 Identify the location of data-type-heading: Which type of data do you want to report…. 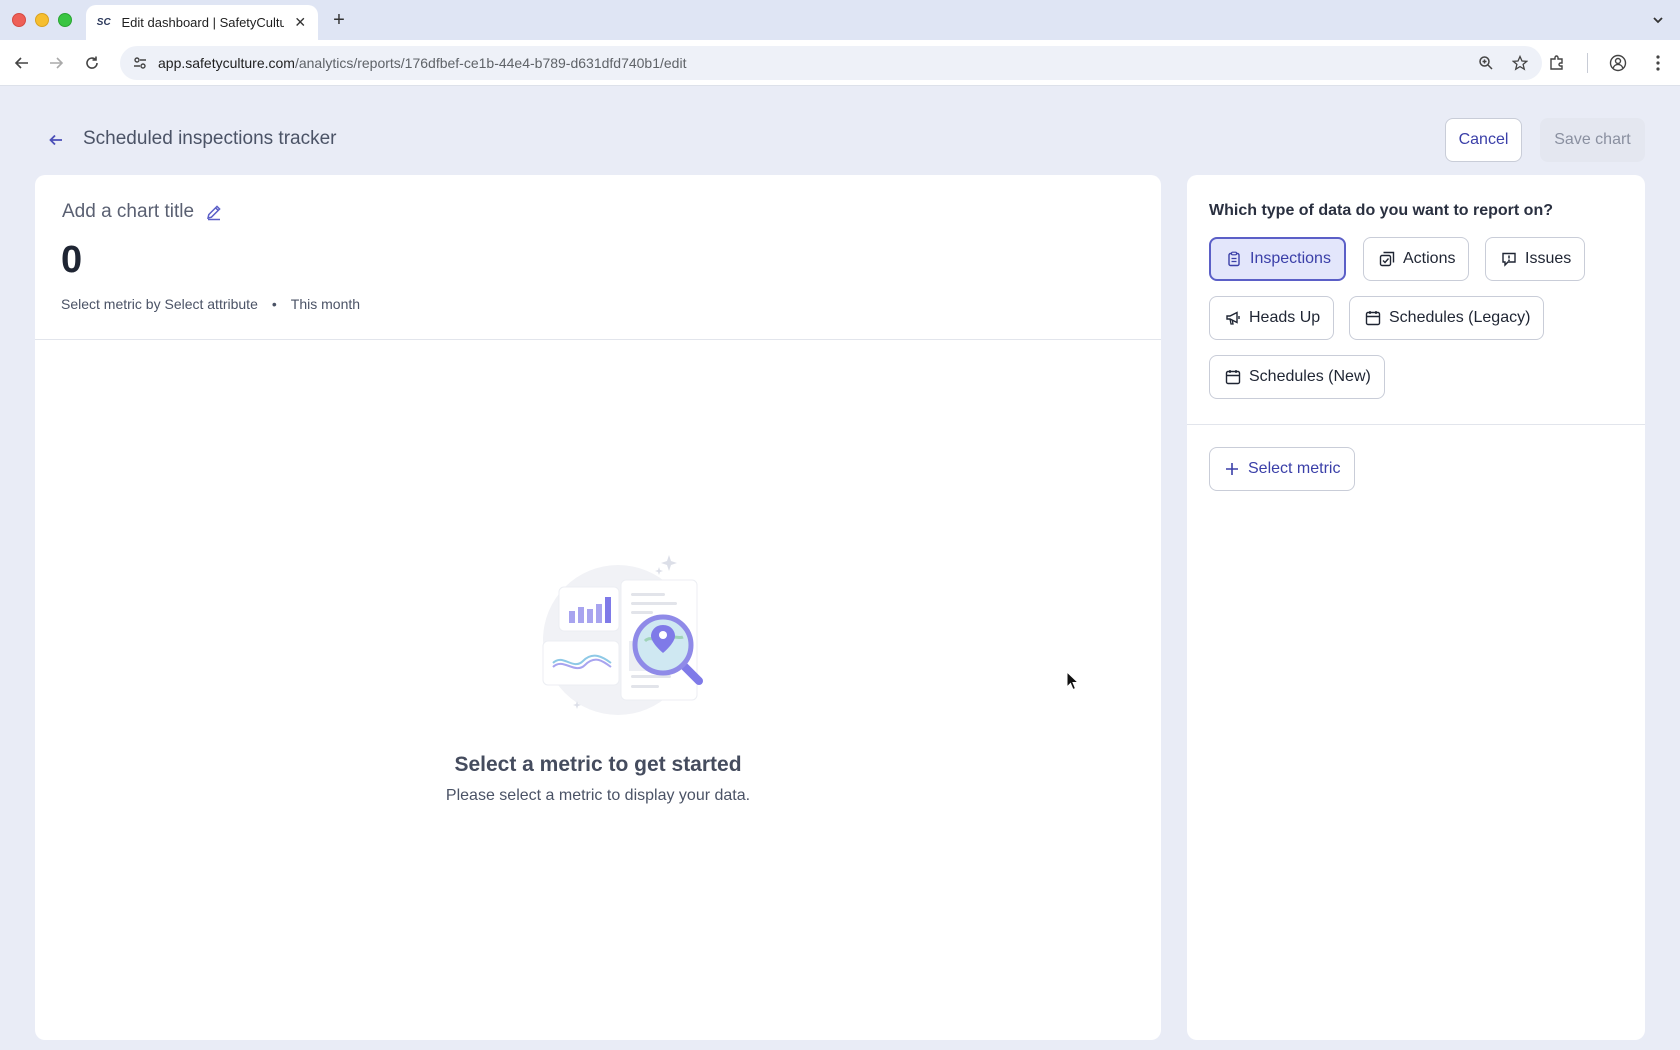
(1381, 210).